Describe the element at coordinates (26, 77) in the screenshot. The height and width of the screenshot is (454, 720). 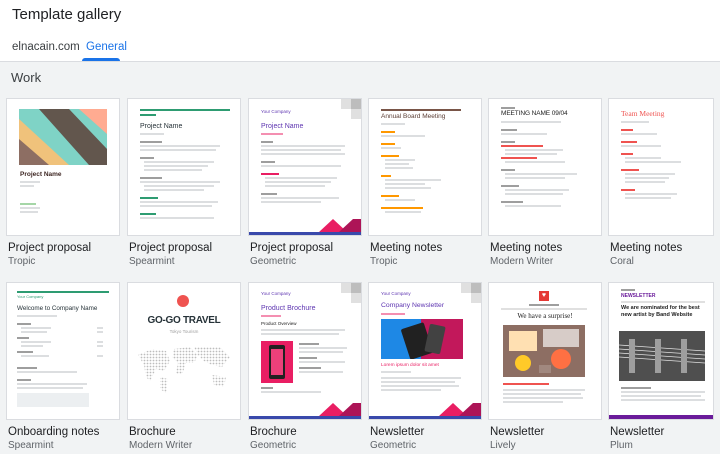
I see `section-title: Work` at that location.